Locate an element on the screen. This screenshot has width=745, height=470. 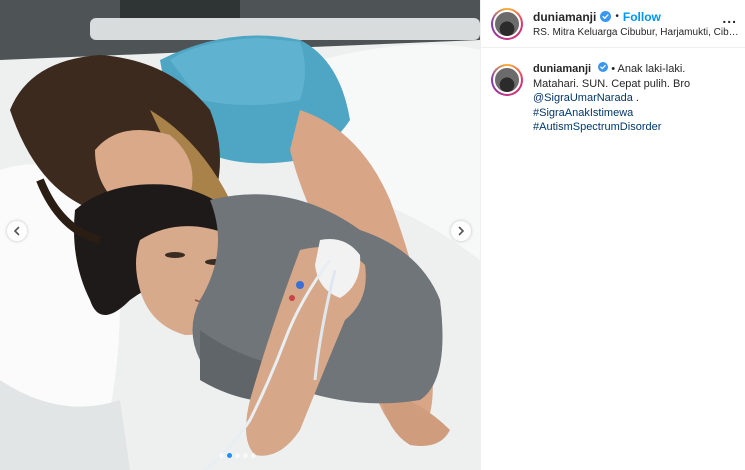
carousel-indicator is located at coordinates (237, 455).